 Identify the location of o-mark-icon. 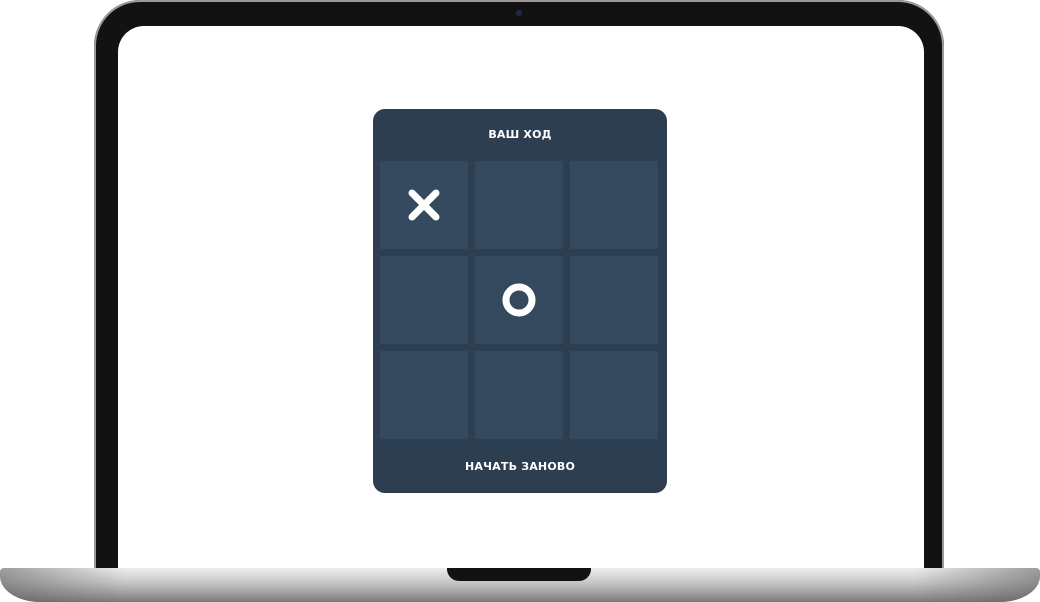
(519, 300).